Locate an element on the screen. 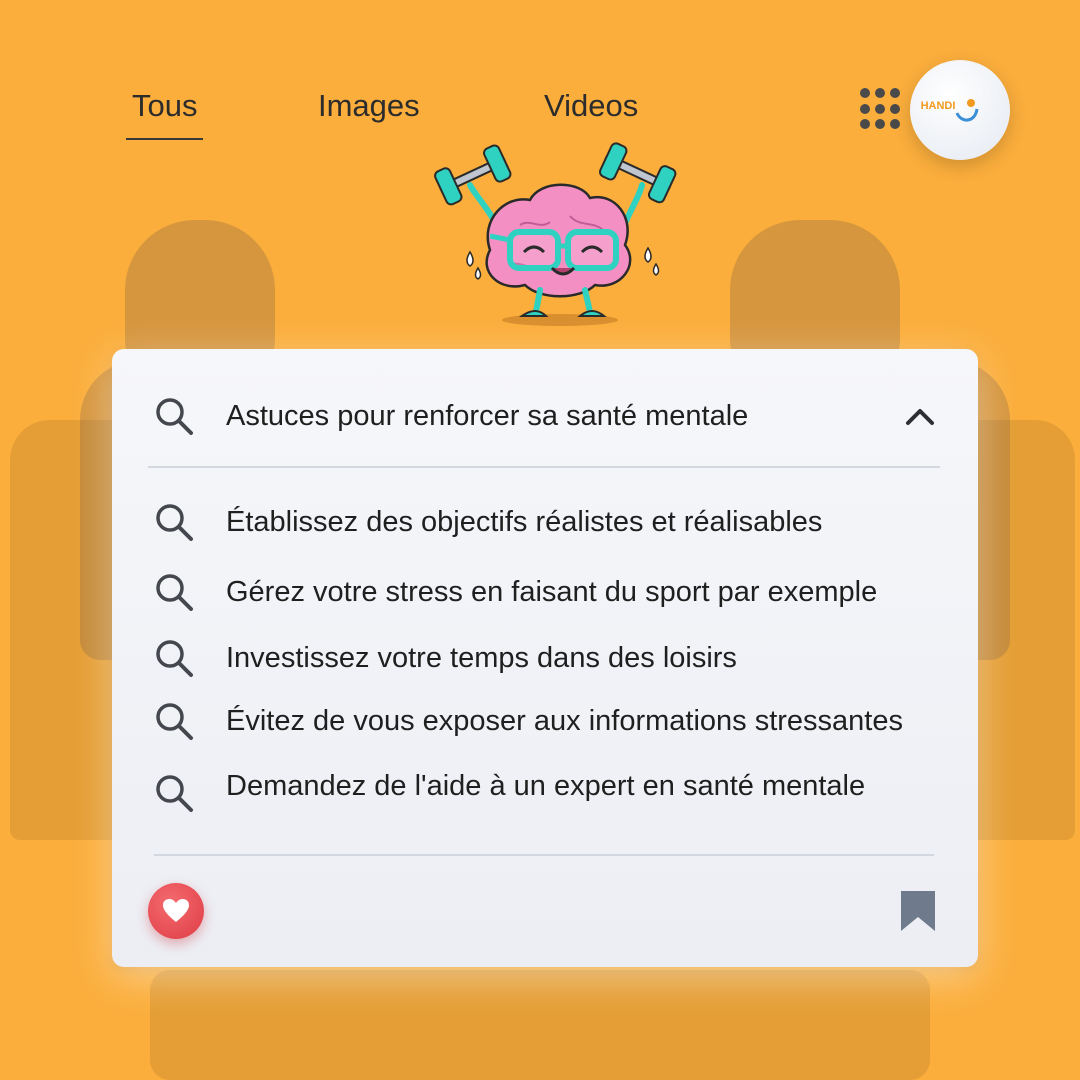  like-button is located at coordinates (176, 911).